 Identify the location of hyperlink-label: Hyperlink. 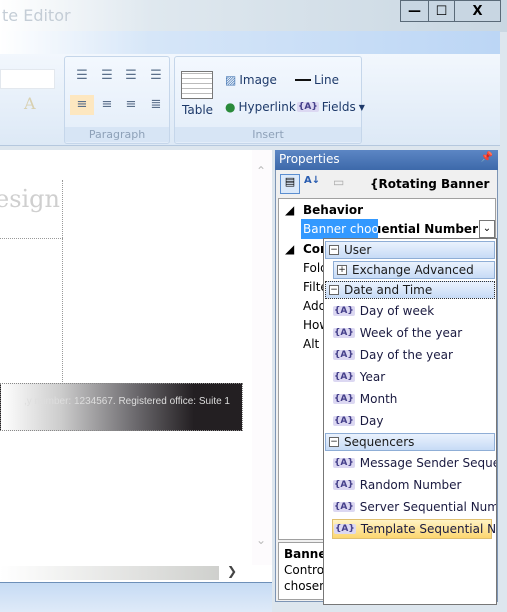
(267, 107).